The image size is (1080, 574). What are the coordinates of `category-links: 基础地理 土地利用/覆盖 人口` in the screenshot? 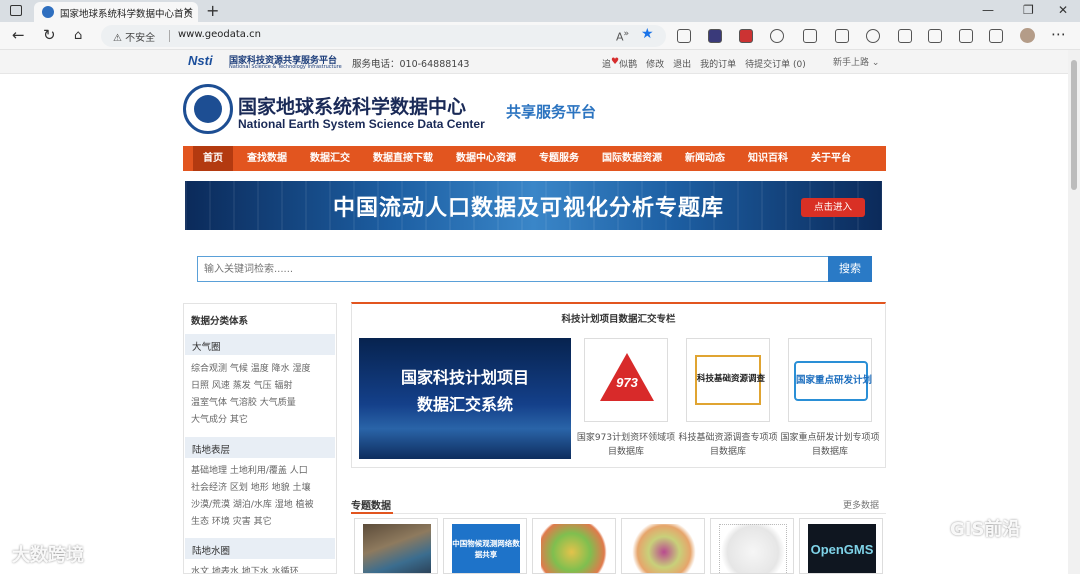 It's located at (249, 469).